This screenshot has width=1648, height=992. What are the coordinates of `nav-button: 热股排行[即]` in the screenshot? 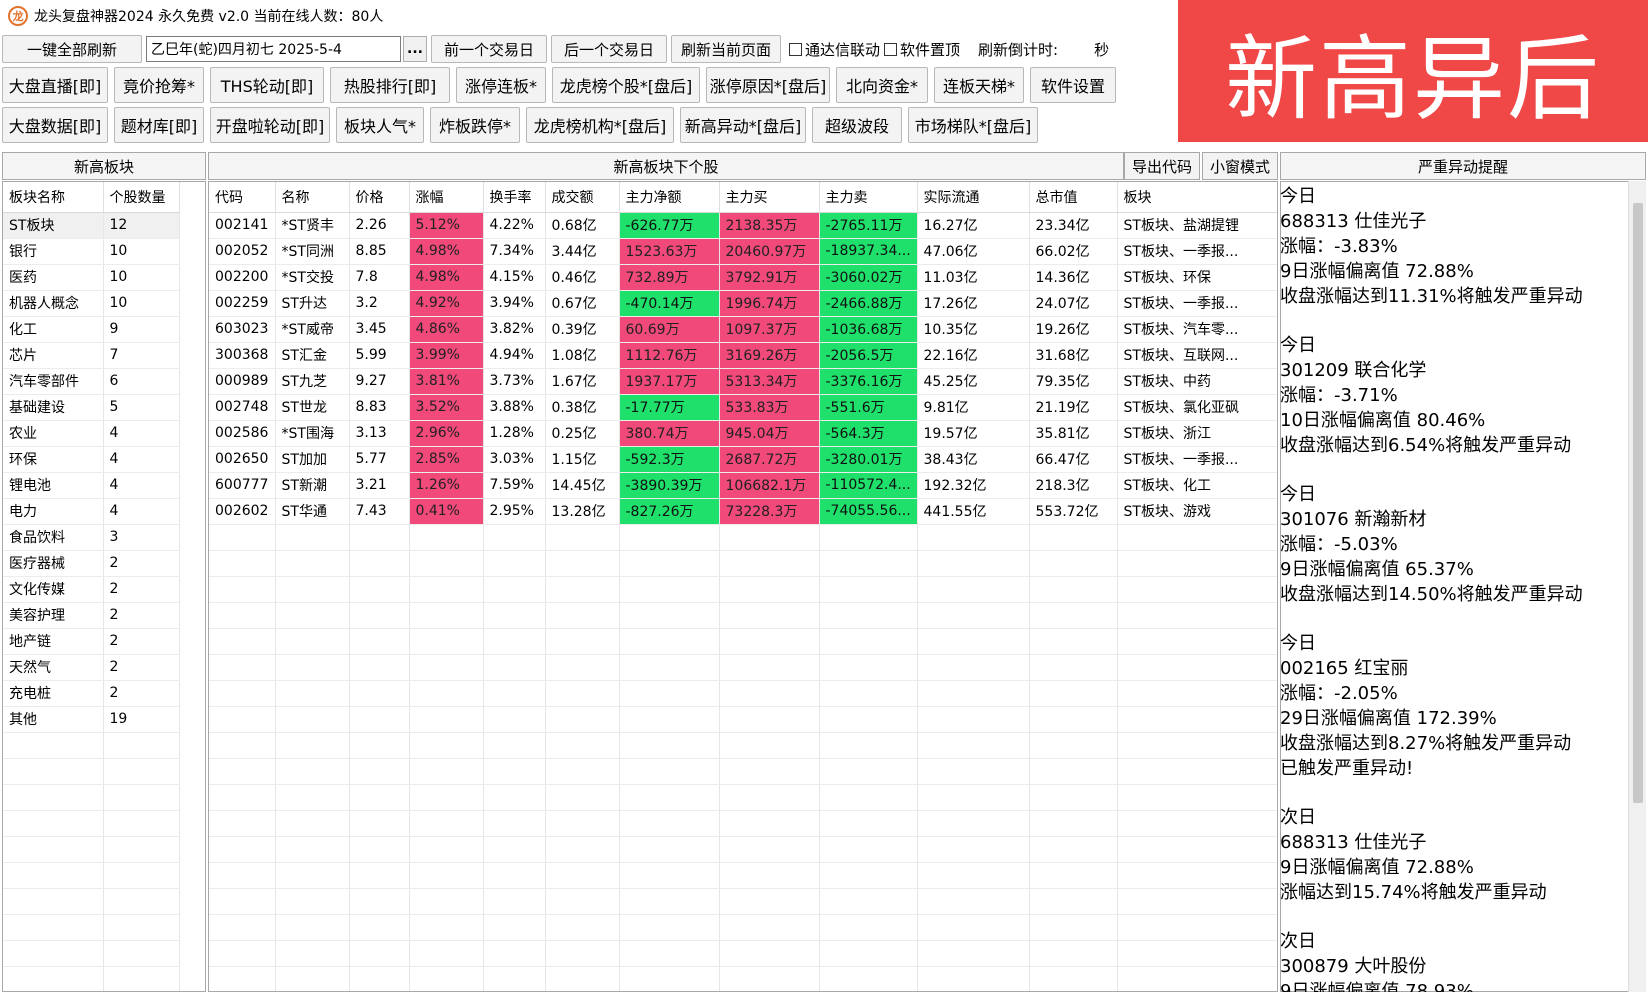 It's located at (390, 85).